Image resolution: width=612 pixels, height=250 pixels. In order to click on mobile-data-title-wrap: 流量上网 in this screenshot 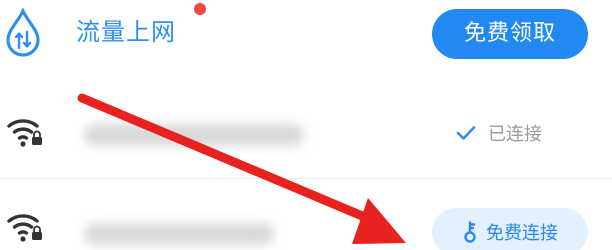, I will do `click(126, 32)`.